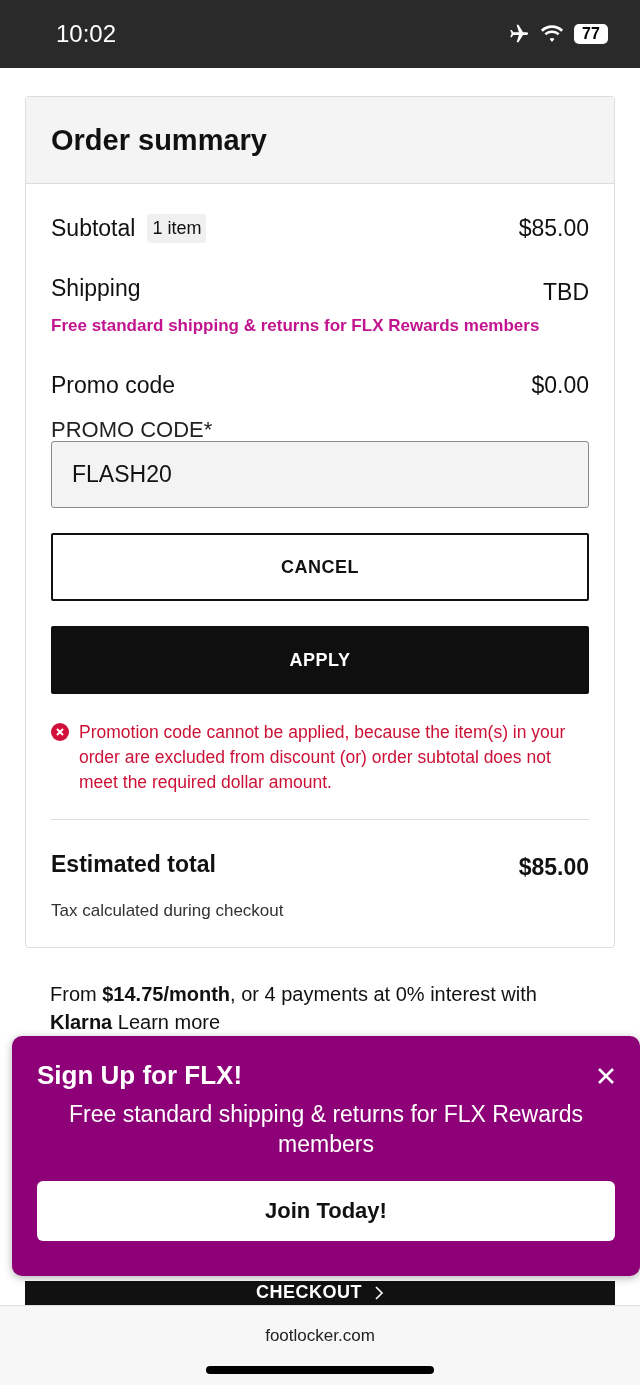 This screenshot has height=1385, width=640. I want to click on subtotal-label: Subtotal, so click(93, 228).